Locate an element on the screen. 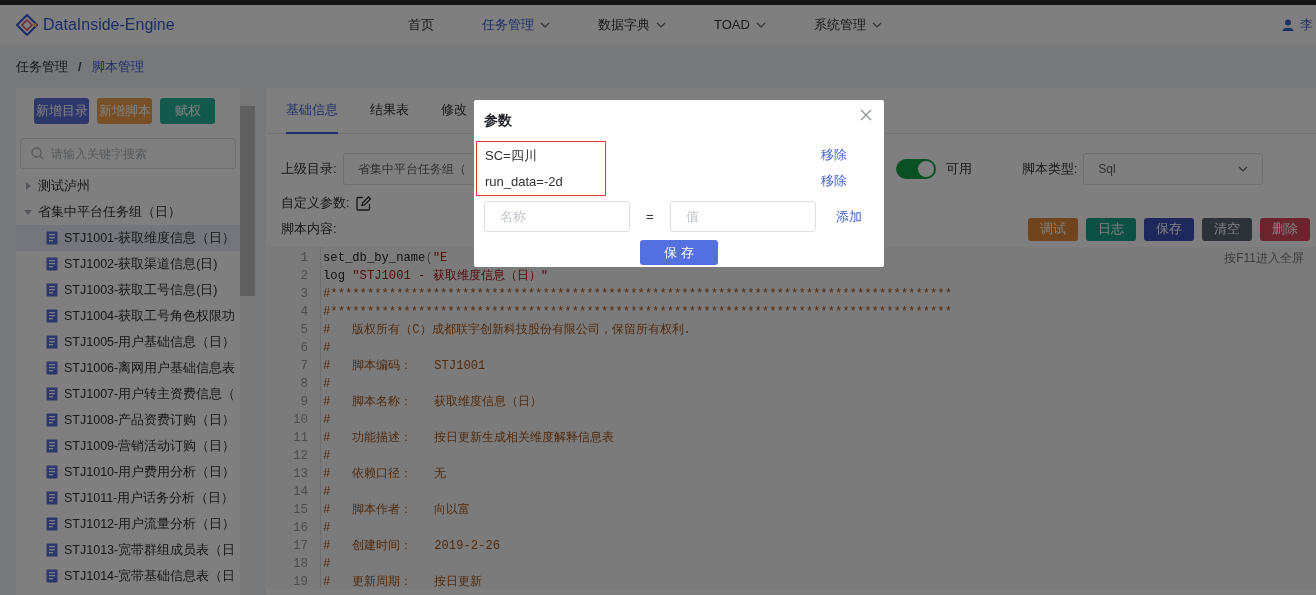 The height and width of the screenshot is (595, 1316). code-line: # 更新周期： 按日更新 is located at coordinates (403, 582).